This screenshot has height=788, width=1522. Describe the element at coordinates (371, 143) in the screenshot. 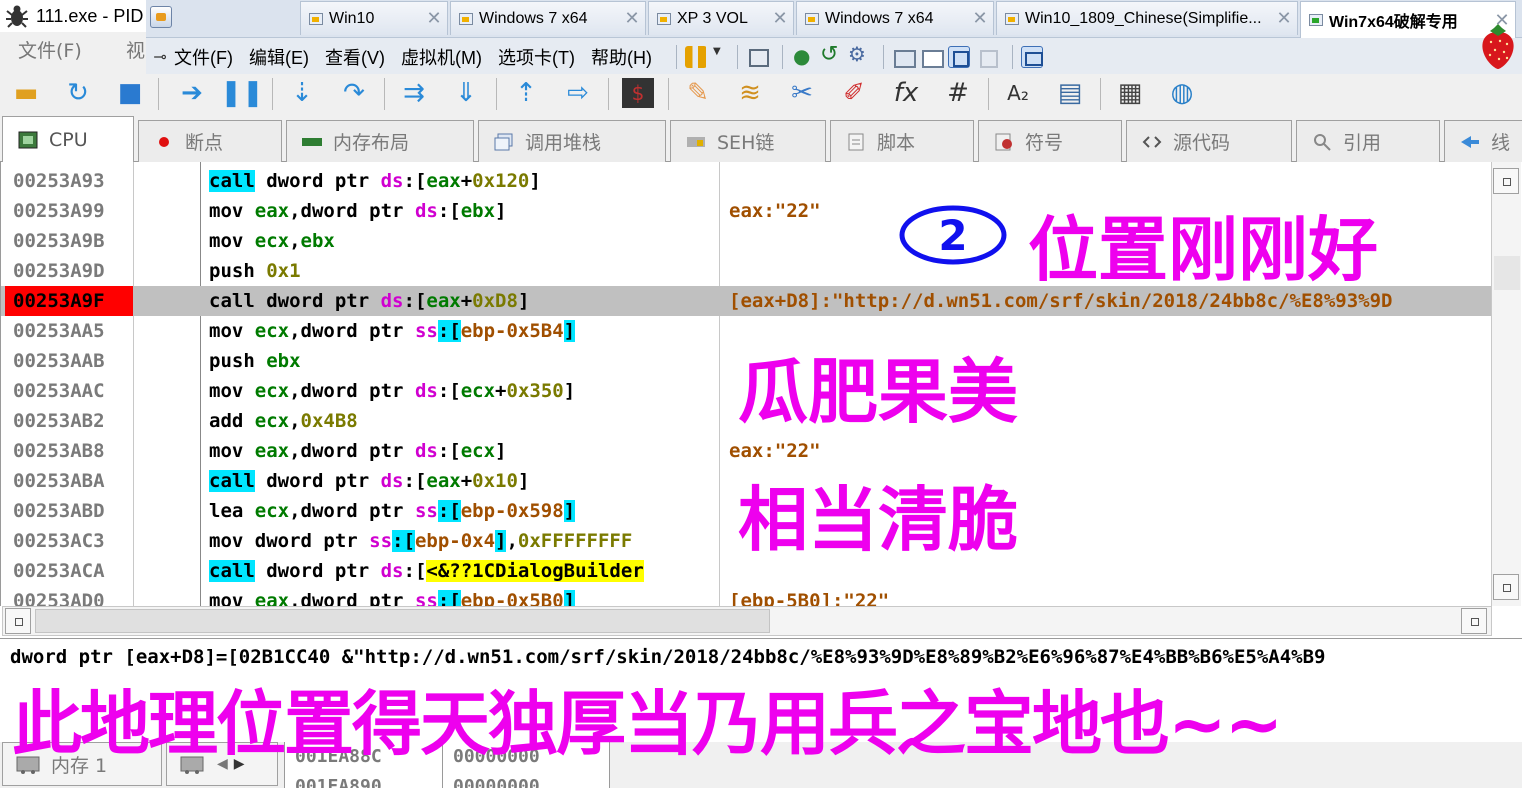

I see `tab-label: 内存布局` at that location.